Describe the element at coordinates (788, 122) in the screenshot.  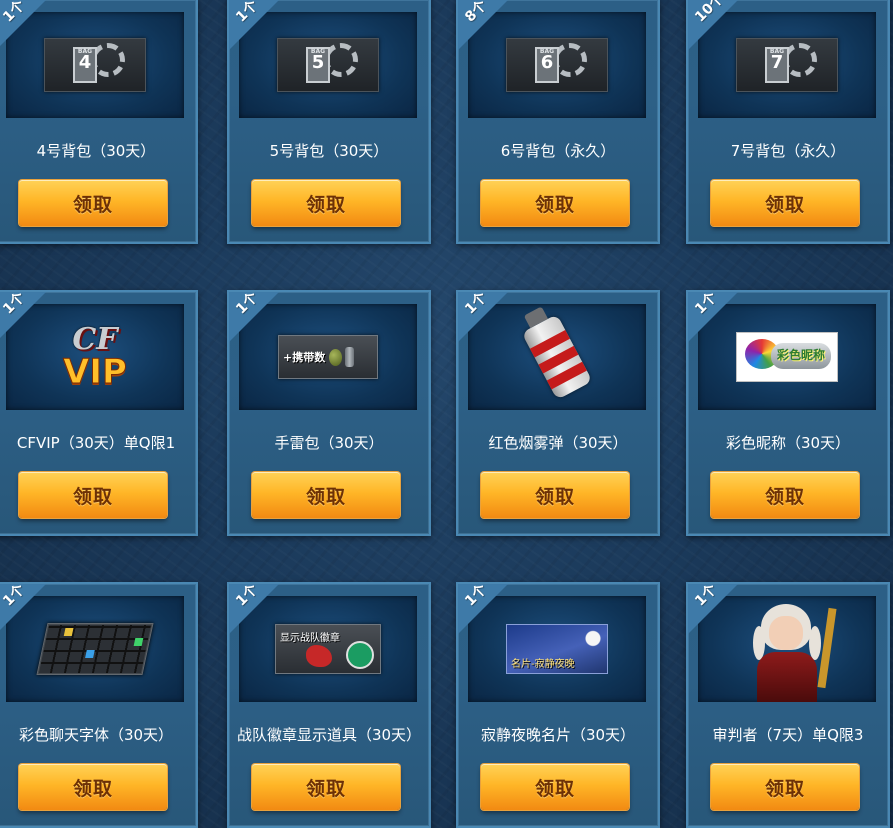
I see `item-card-bag-7: 10个 BAG 7 7号背包（永久） 领取` at that location.